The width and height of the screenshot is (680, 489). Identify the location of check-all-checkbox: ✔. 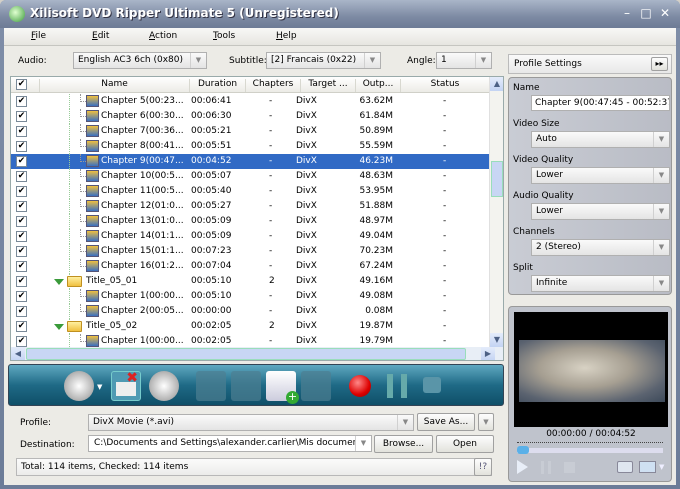
(21, 84).